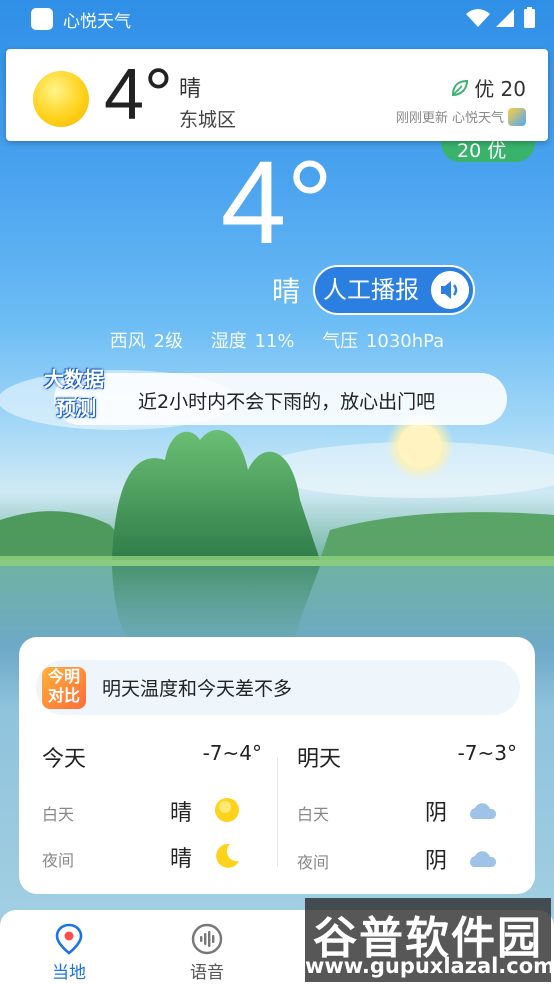 This screenshot has height=984, width=554. What do you see at coordinates (319, 759) in the screenshot?
I see `tomorrow-name: 明天` at bounding box center [319, 759].